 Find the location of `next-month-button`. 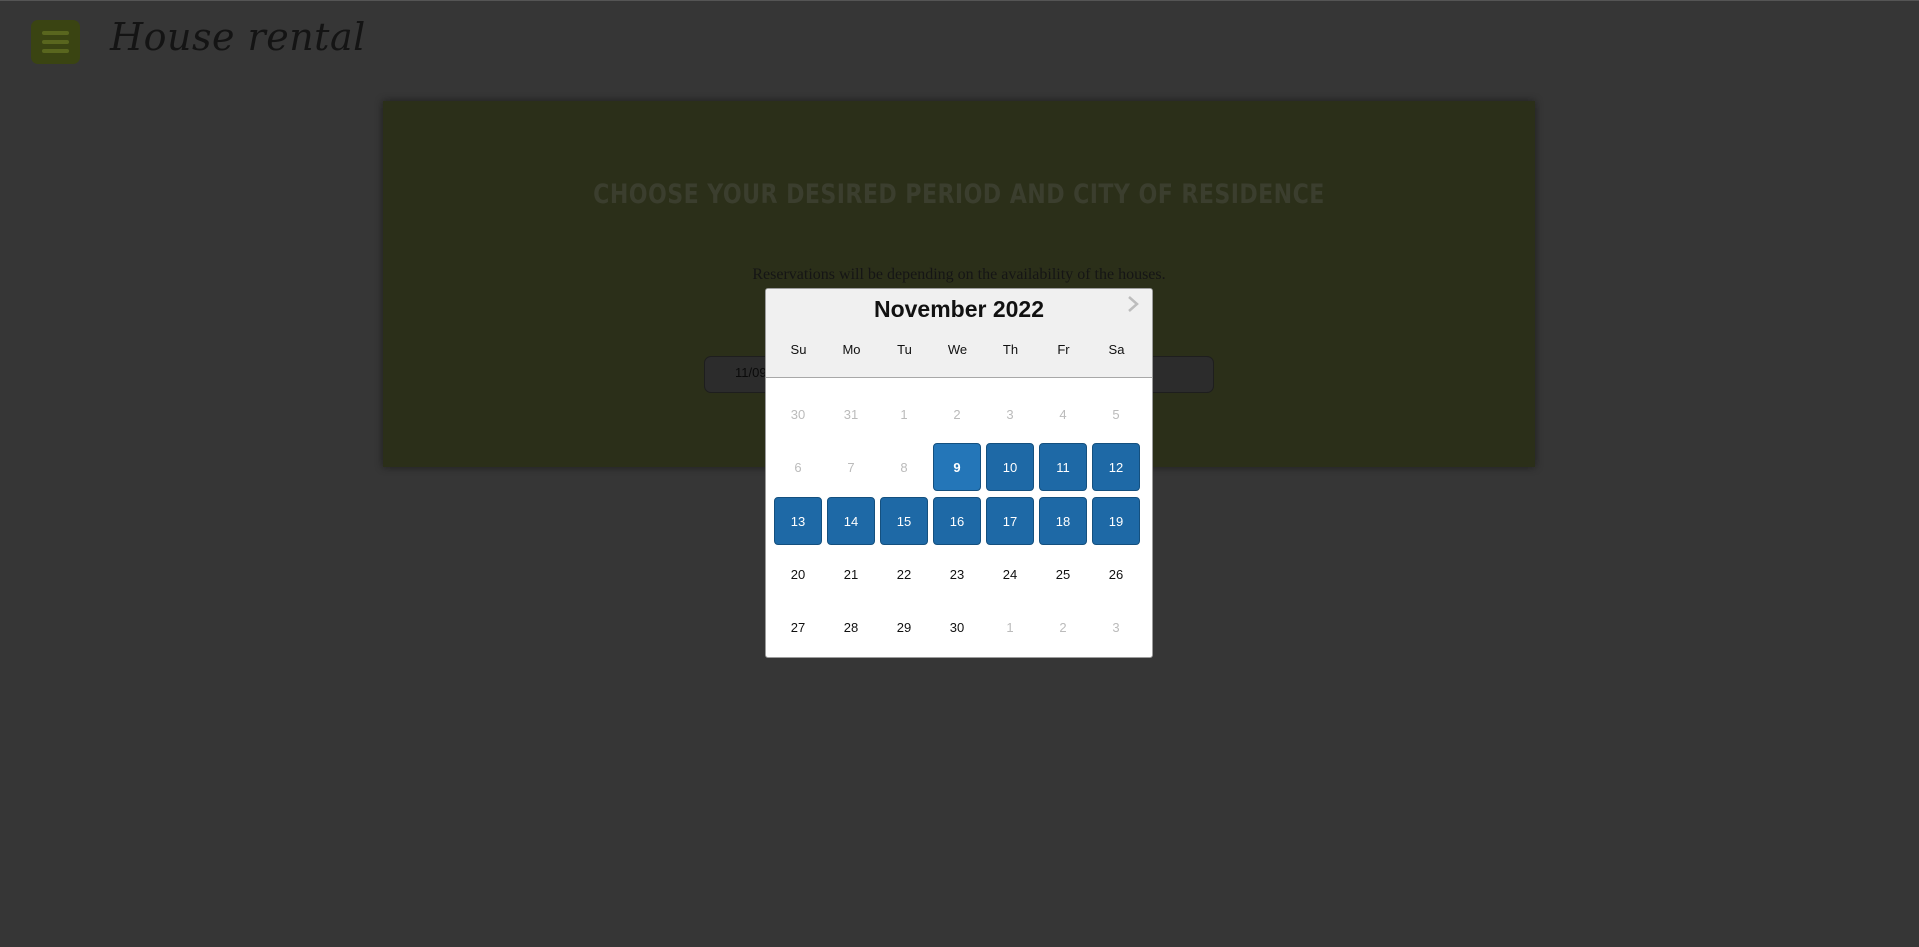

next-month-button is located at coordinates (1133, 304).